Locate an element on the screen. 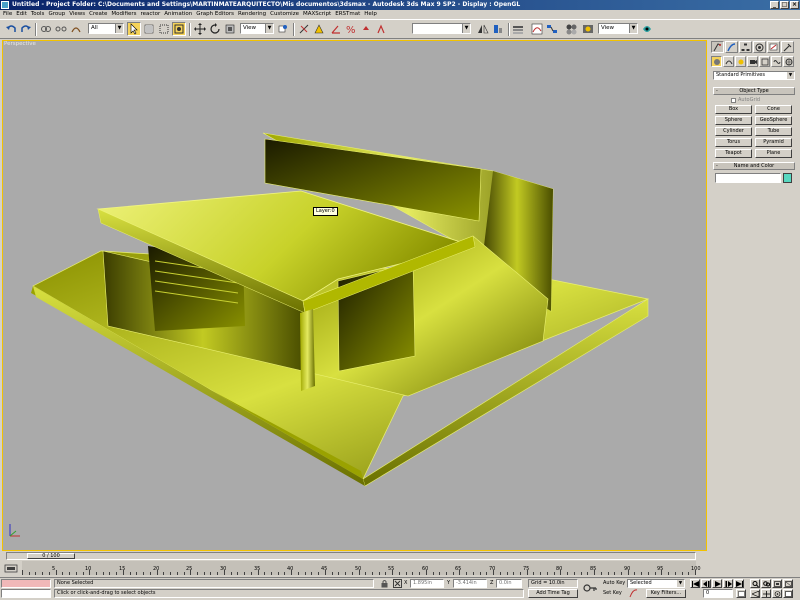  autogrid-checkbox-box is located at coordinates (733, 100).